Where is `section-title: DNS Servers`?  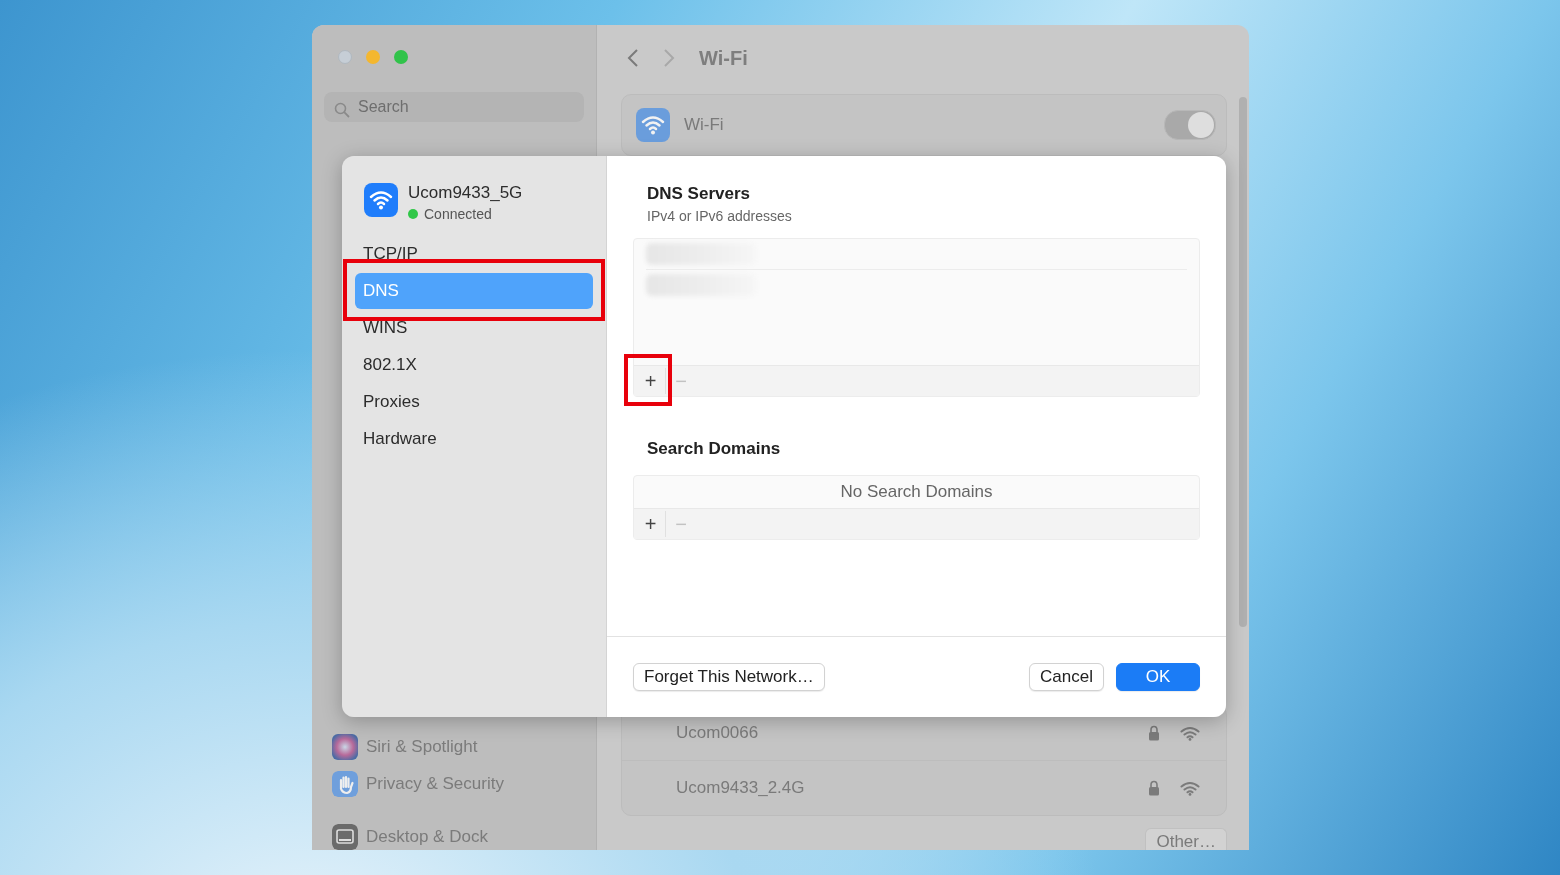
section-title: DNS Servers is located at coordinates (698, 194).